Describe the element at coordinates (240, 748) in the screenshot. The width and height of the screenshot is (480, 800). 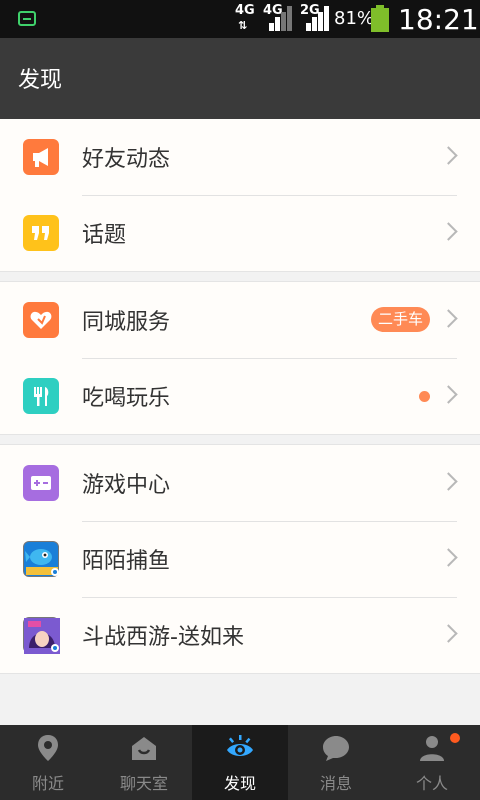
I see `eye-icon` at that location.